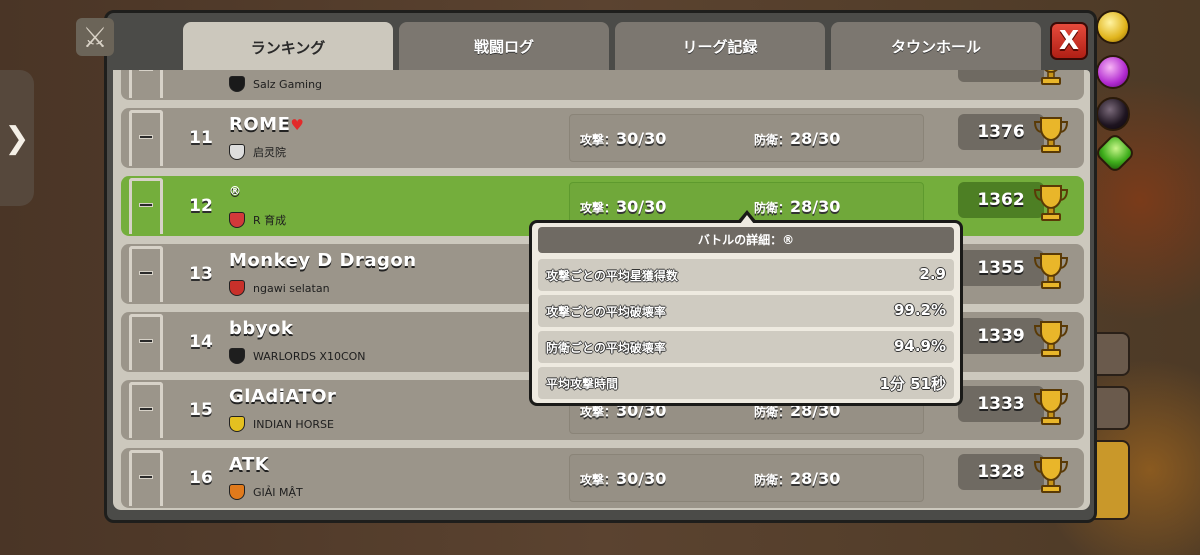  I want to click on player-name: ATK, so click(249, 464).